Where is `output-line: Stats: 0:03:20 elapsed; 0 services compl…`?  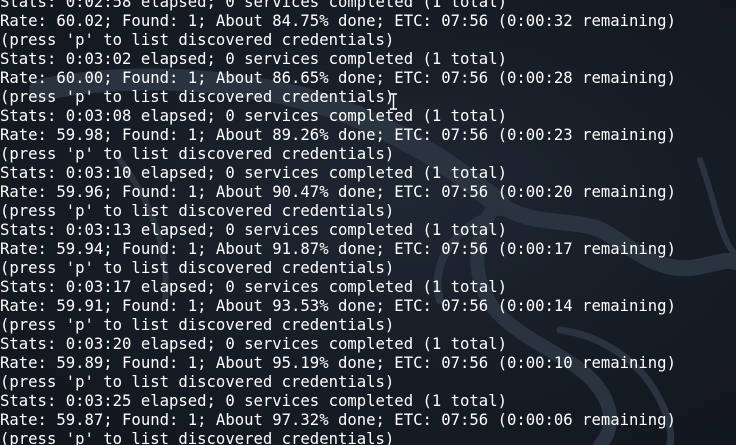 output-line: Stats: 0:03:20 elapsed; 0 services compl… is located at coordinates (253, 344).